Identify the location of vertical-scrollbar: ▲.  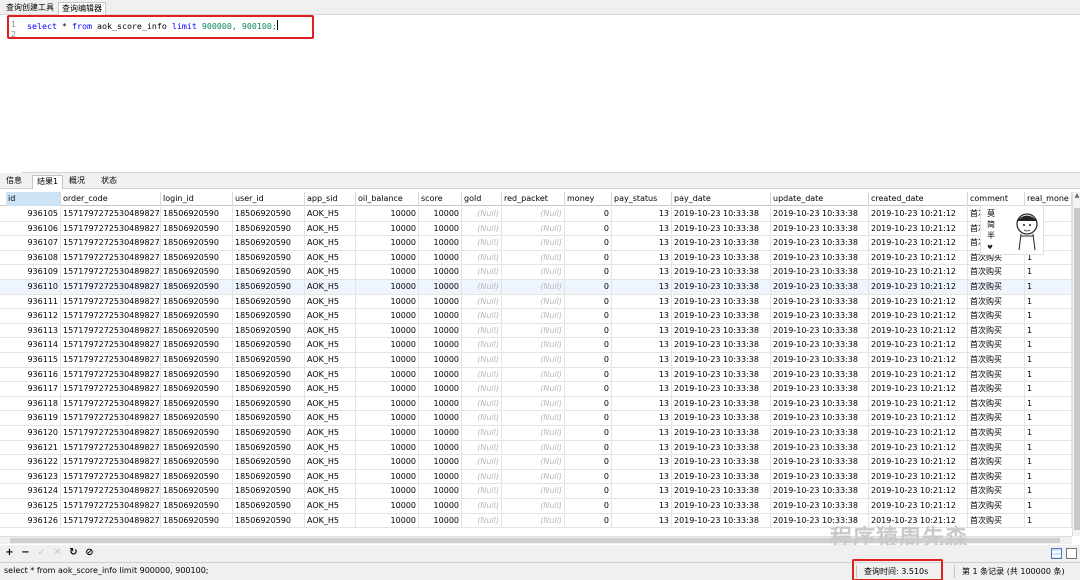
(1076, 364).